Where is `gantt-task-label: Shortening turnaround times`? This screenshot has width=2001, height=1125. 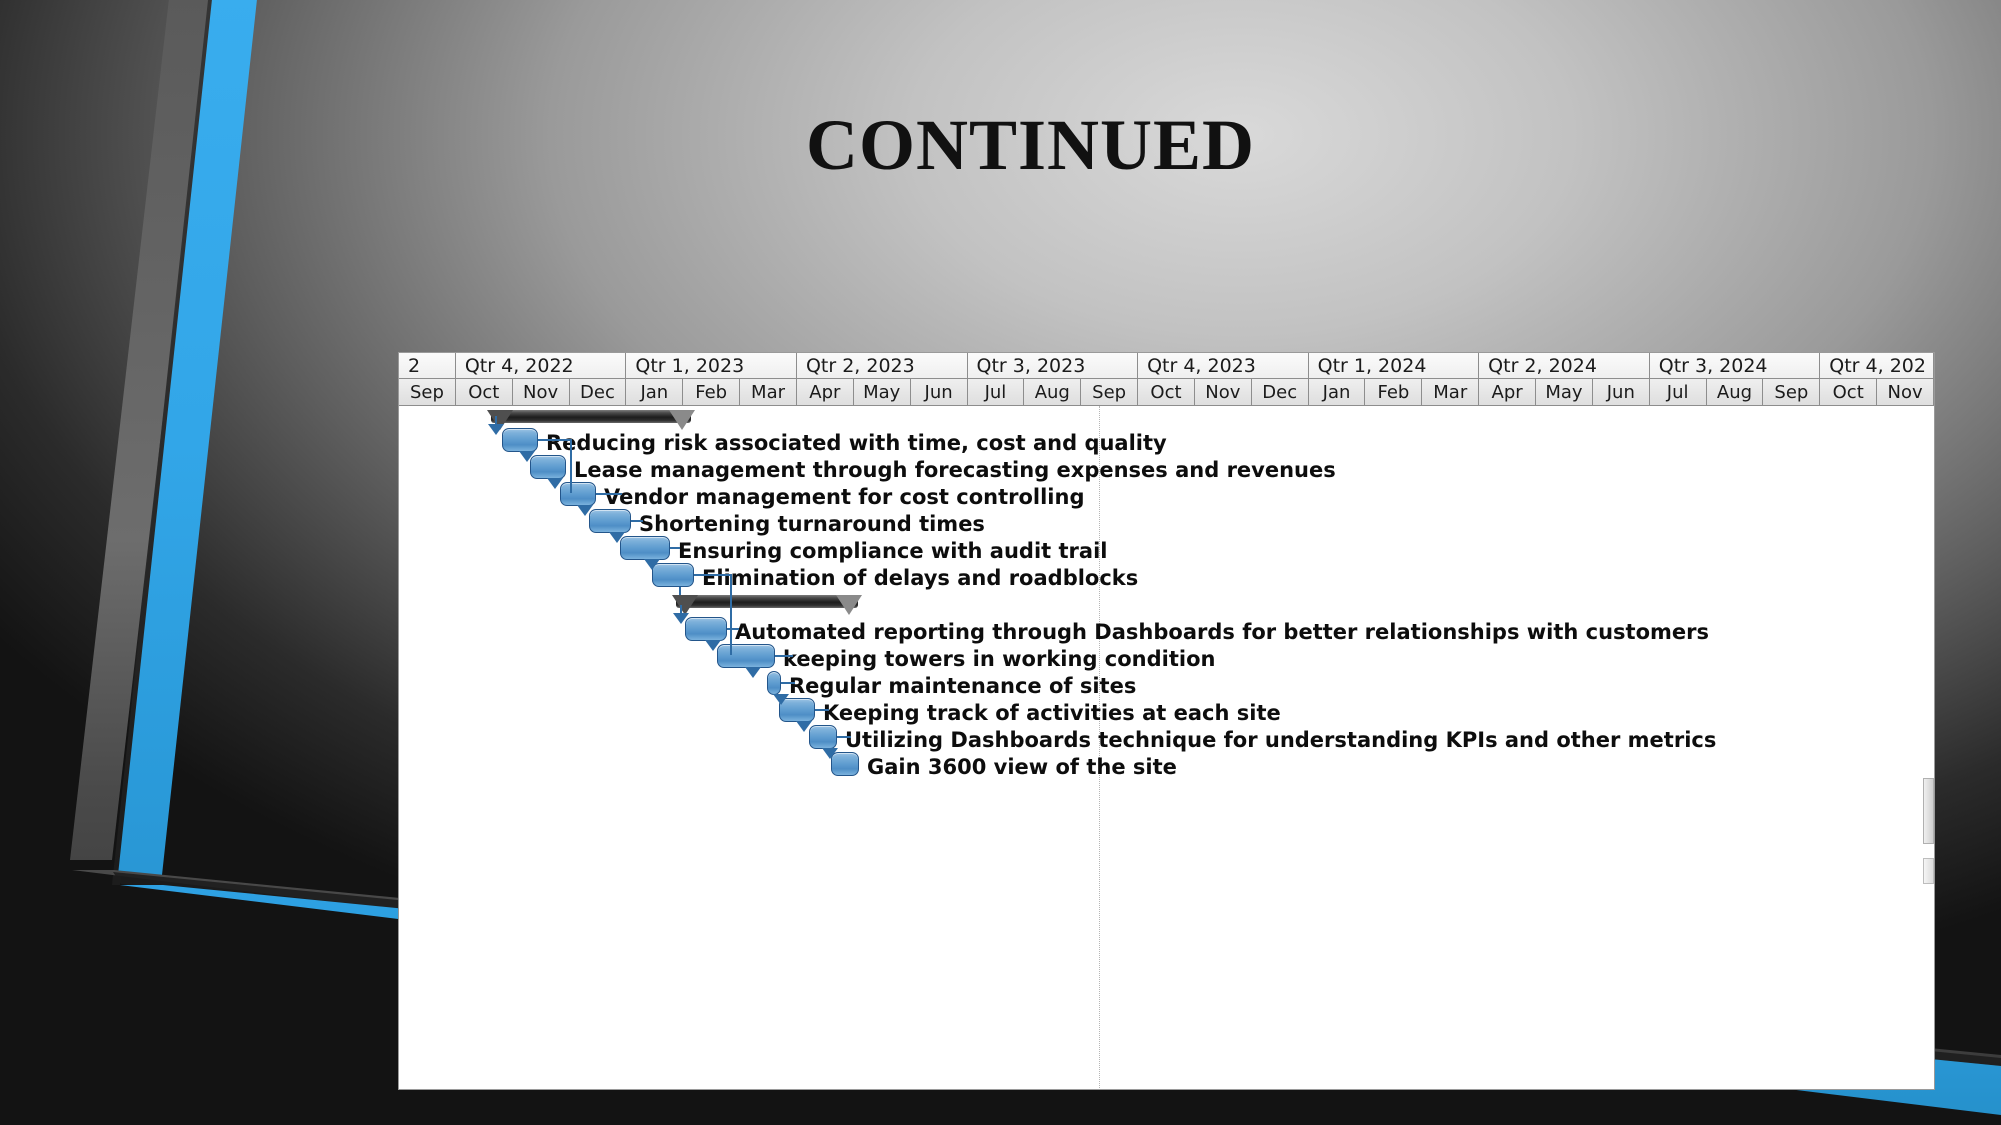 gantt-task-label: Shortening turnaround times is located at coordinates (812, 524).